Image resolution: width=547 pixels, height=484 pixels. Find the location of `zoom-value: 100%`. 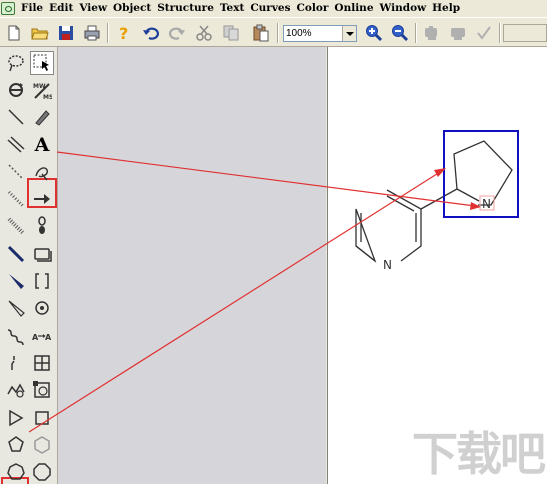

zoom-value: 100% is located at coordinates (299, 33).